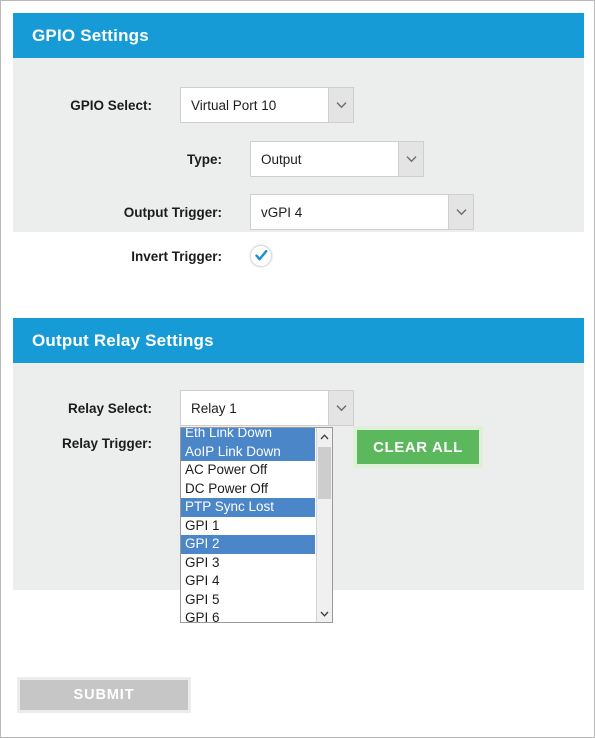 This screenshot has height=738, width=595. What do you see at coordinates (106, 443) in the screenshot?
I see `relay-trigger-label: Relay Trigger:` at bounding box center [106, 443].